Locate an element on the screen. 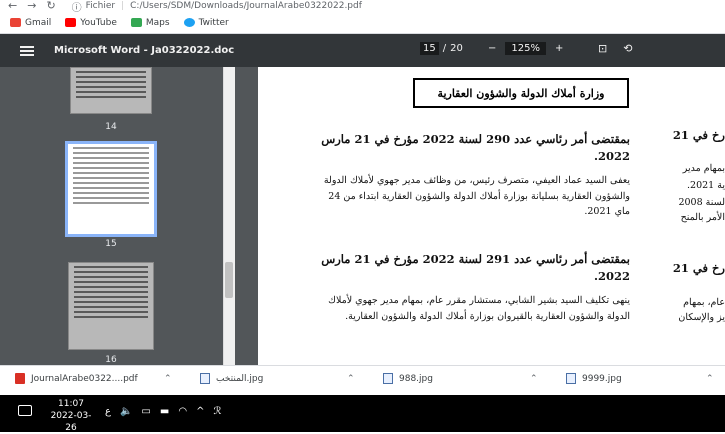  volume-icon: 🔈 is located at coordinates (126, 411).